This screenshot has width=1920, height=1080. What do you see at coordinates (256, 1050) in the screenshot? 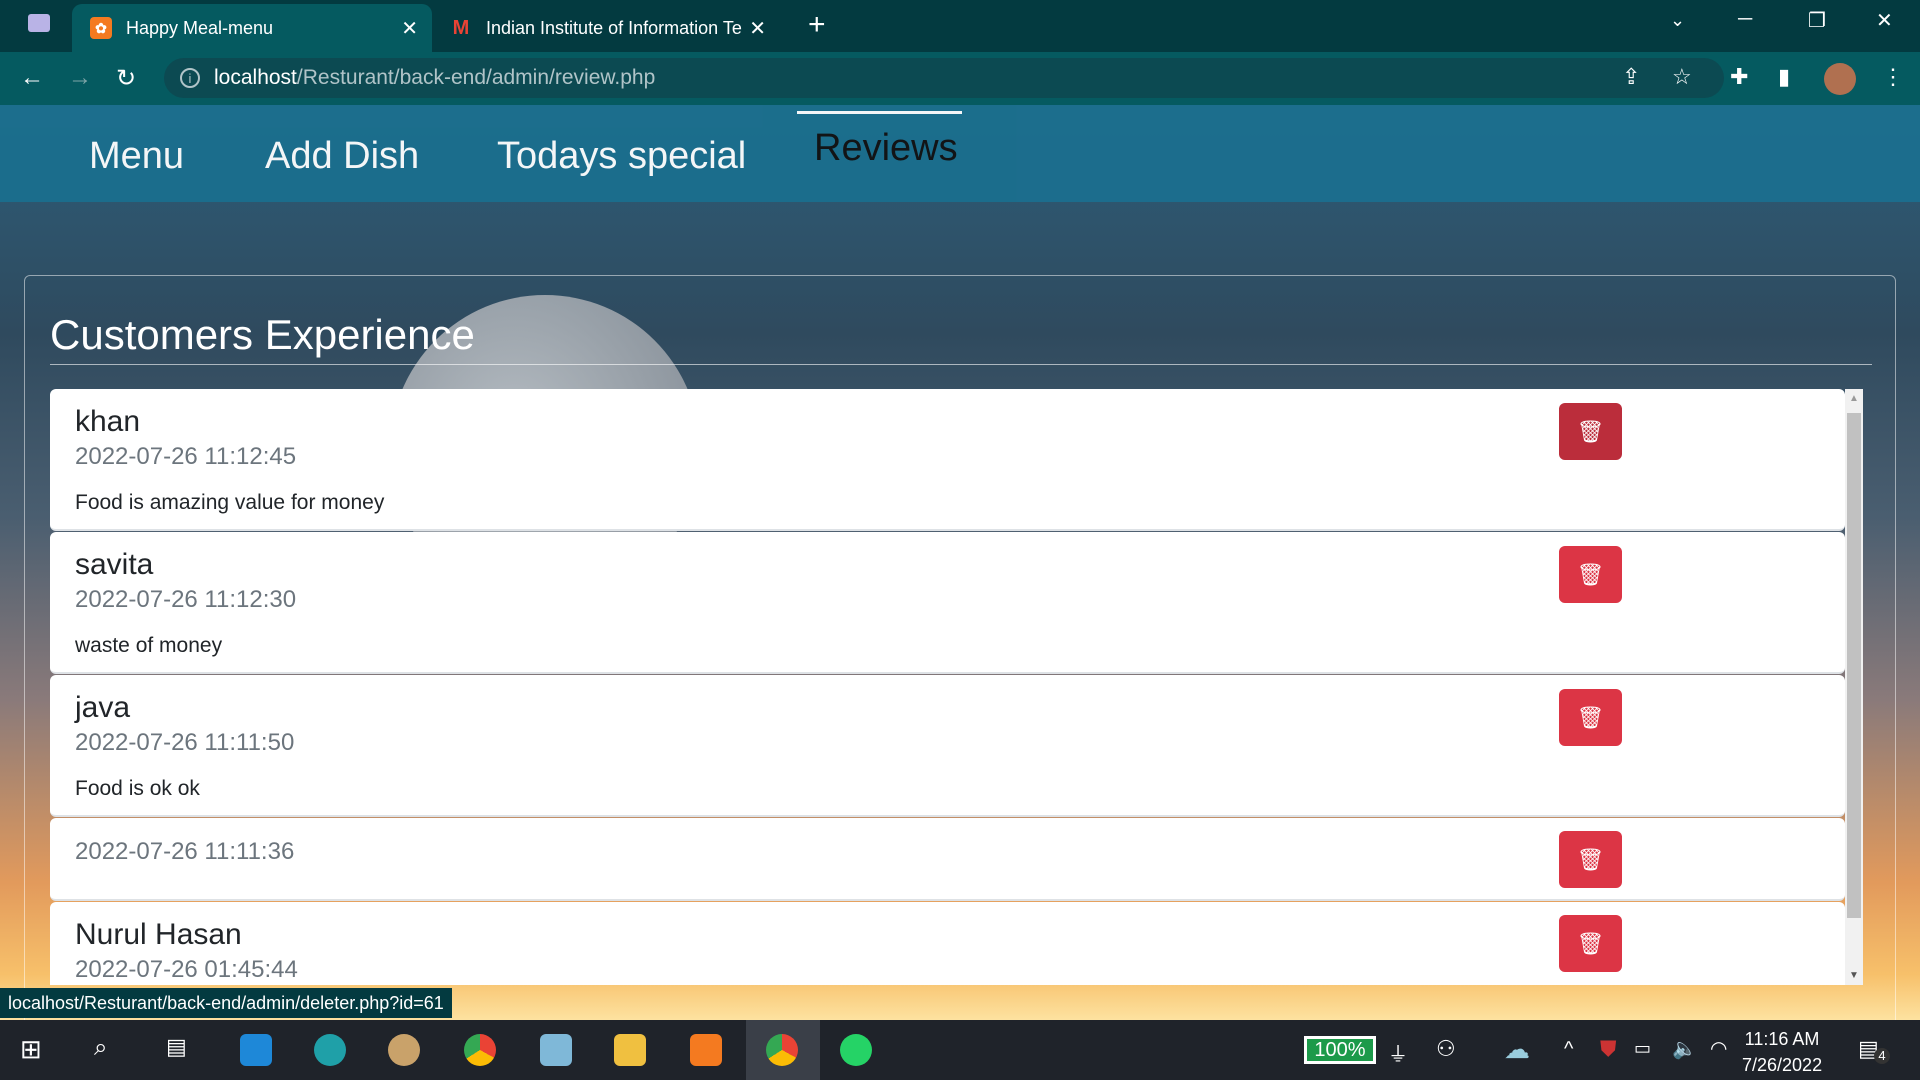
I see `vscode-icon` at bounding box center [256, 1050].